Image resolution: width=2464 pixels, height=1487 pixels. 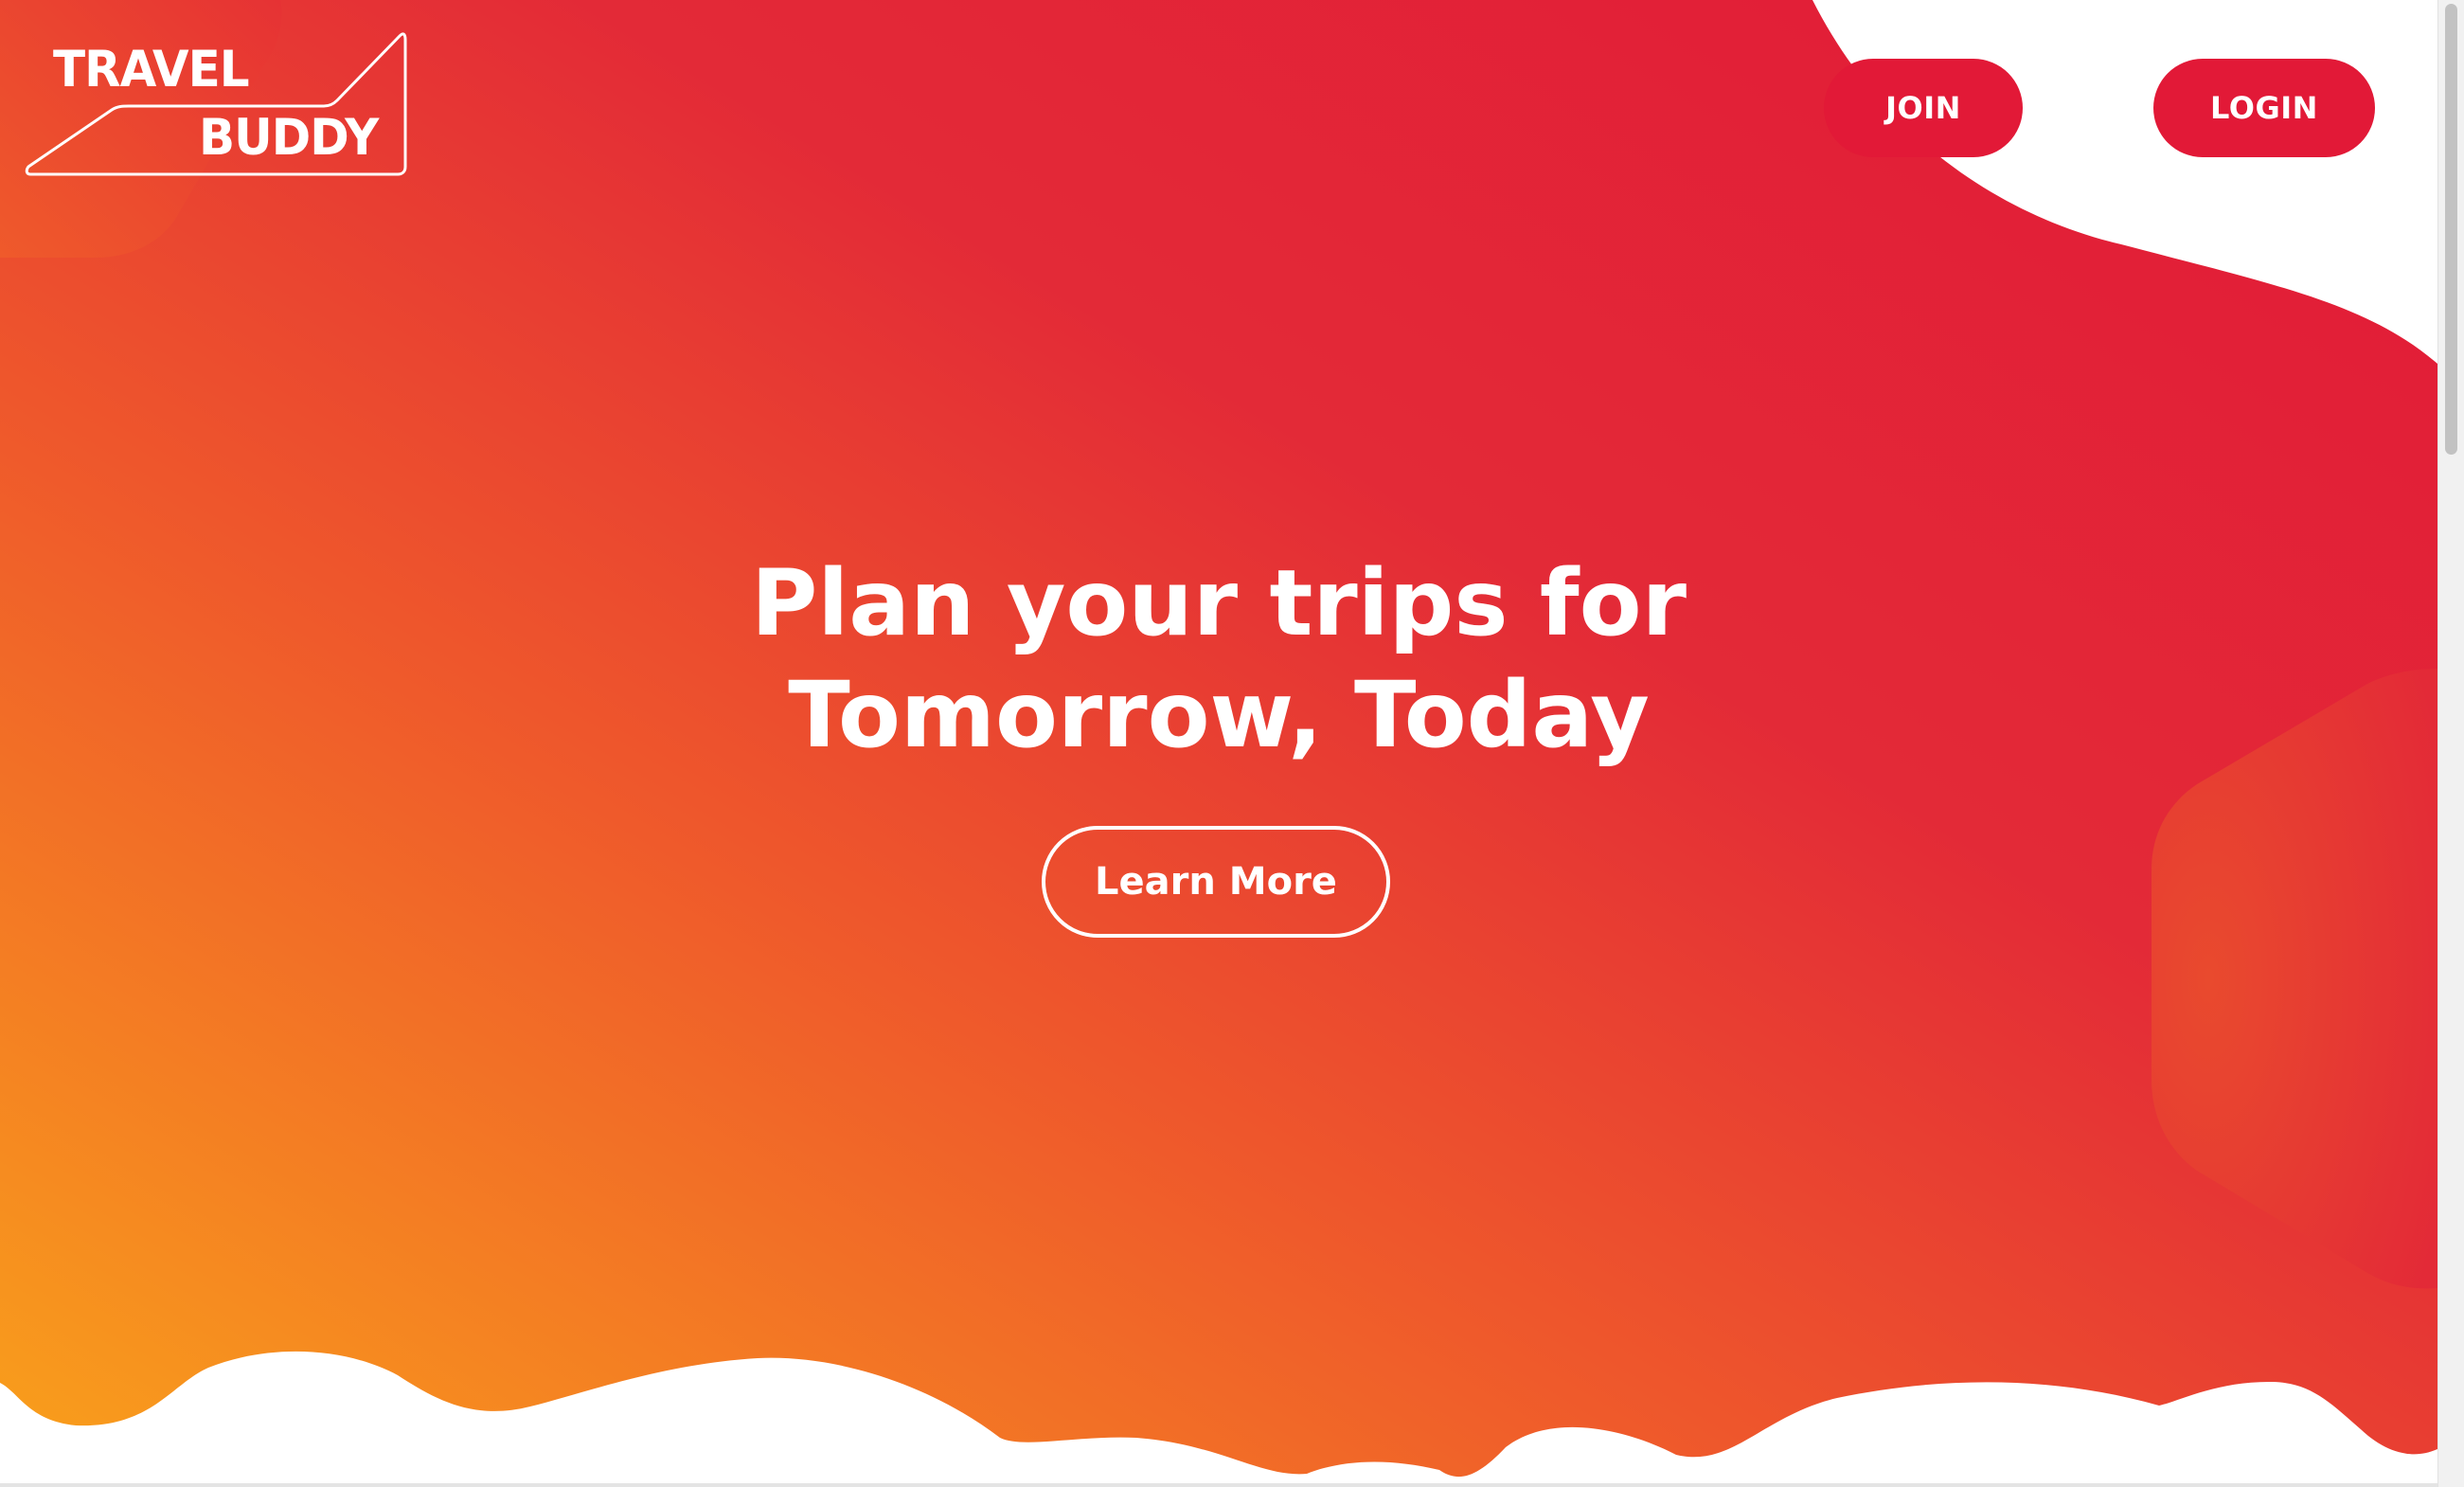 What do you see at coordinates (1218, 1485) in the screenshot?
I see `bottom-divider` at bounding box center [1218, 1485].